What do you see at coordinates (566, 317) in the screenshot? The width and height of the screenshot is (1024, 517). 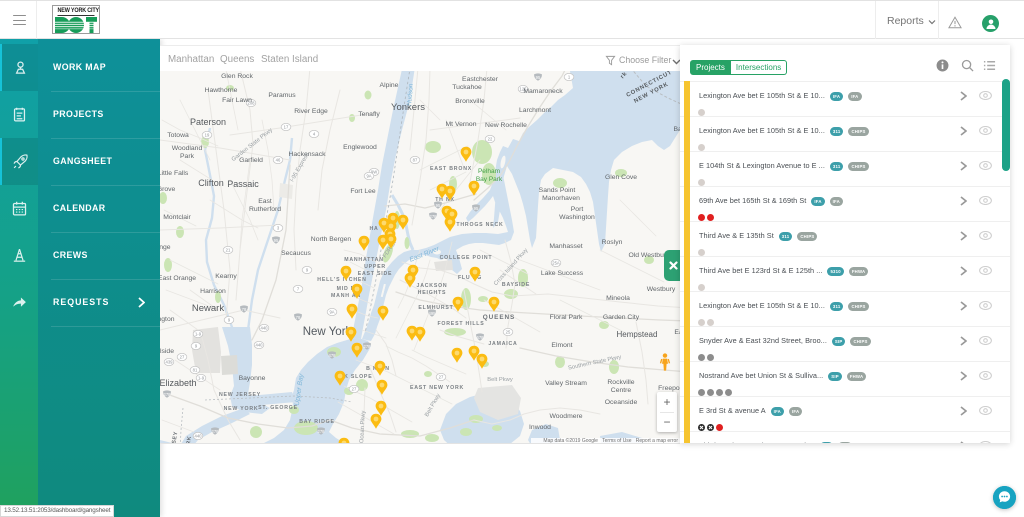 I see `svg-text: Floral Park` at bounding box center [566, 317].